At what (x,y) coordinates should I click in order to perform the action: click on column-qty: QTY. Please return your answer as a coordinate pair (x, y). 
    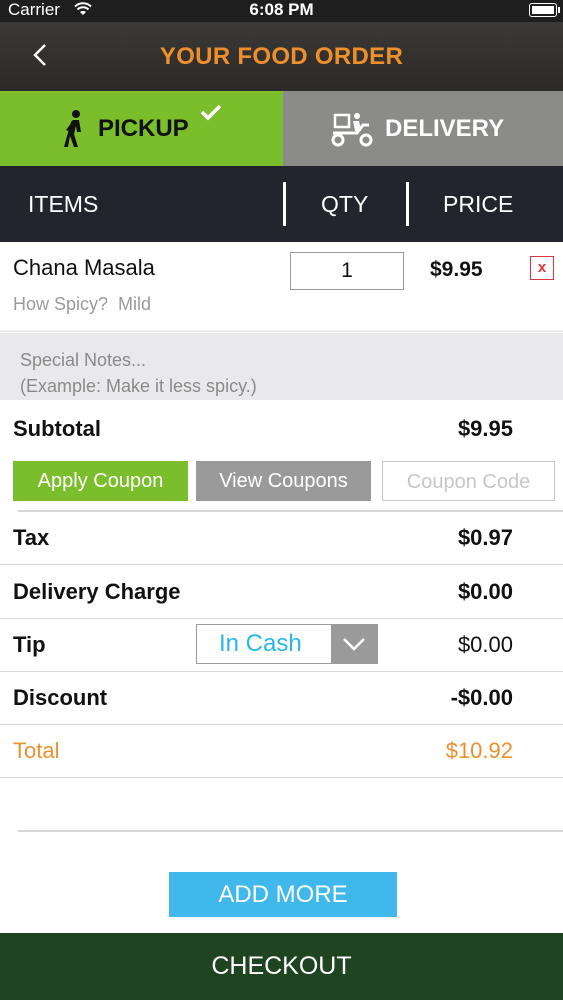
    Looking at the image, I should click on (345, 204).